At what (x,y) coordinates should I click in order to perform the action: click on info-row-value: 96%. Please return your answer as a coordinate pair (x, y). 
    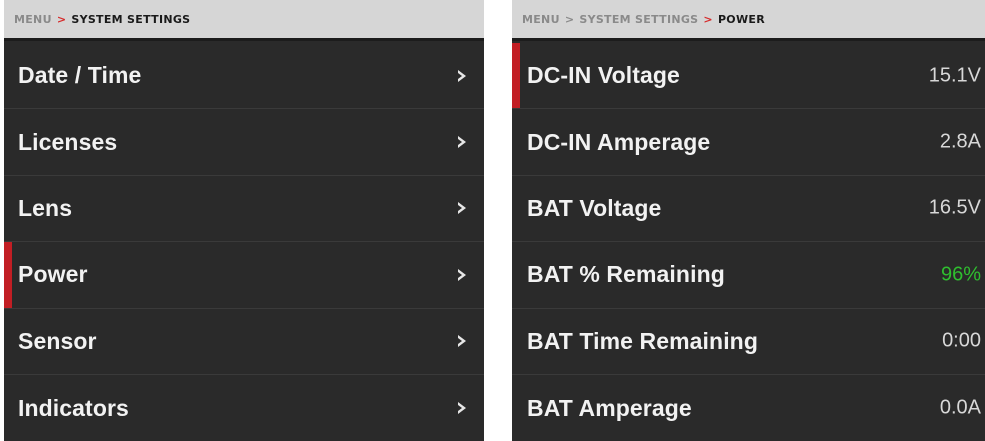
    Looking at the image, I should click on (960, 274).